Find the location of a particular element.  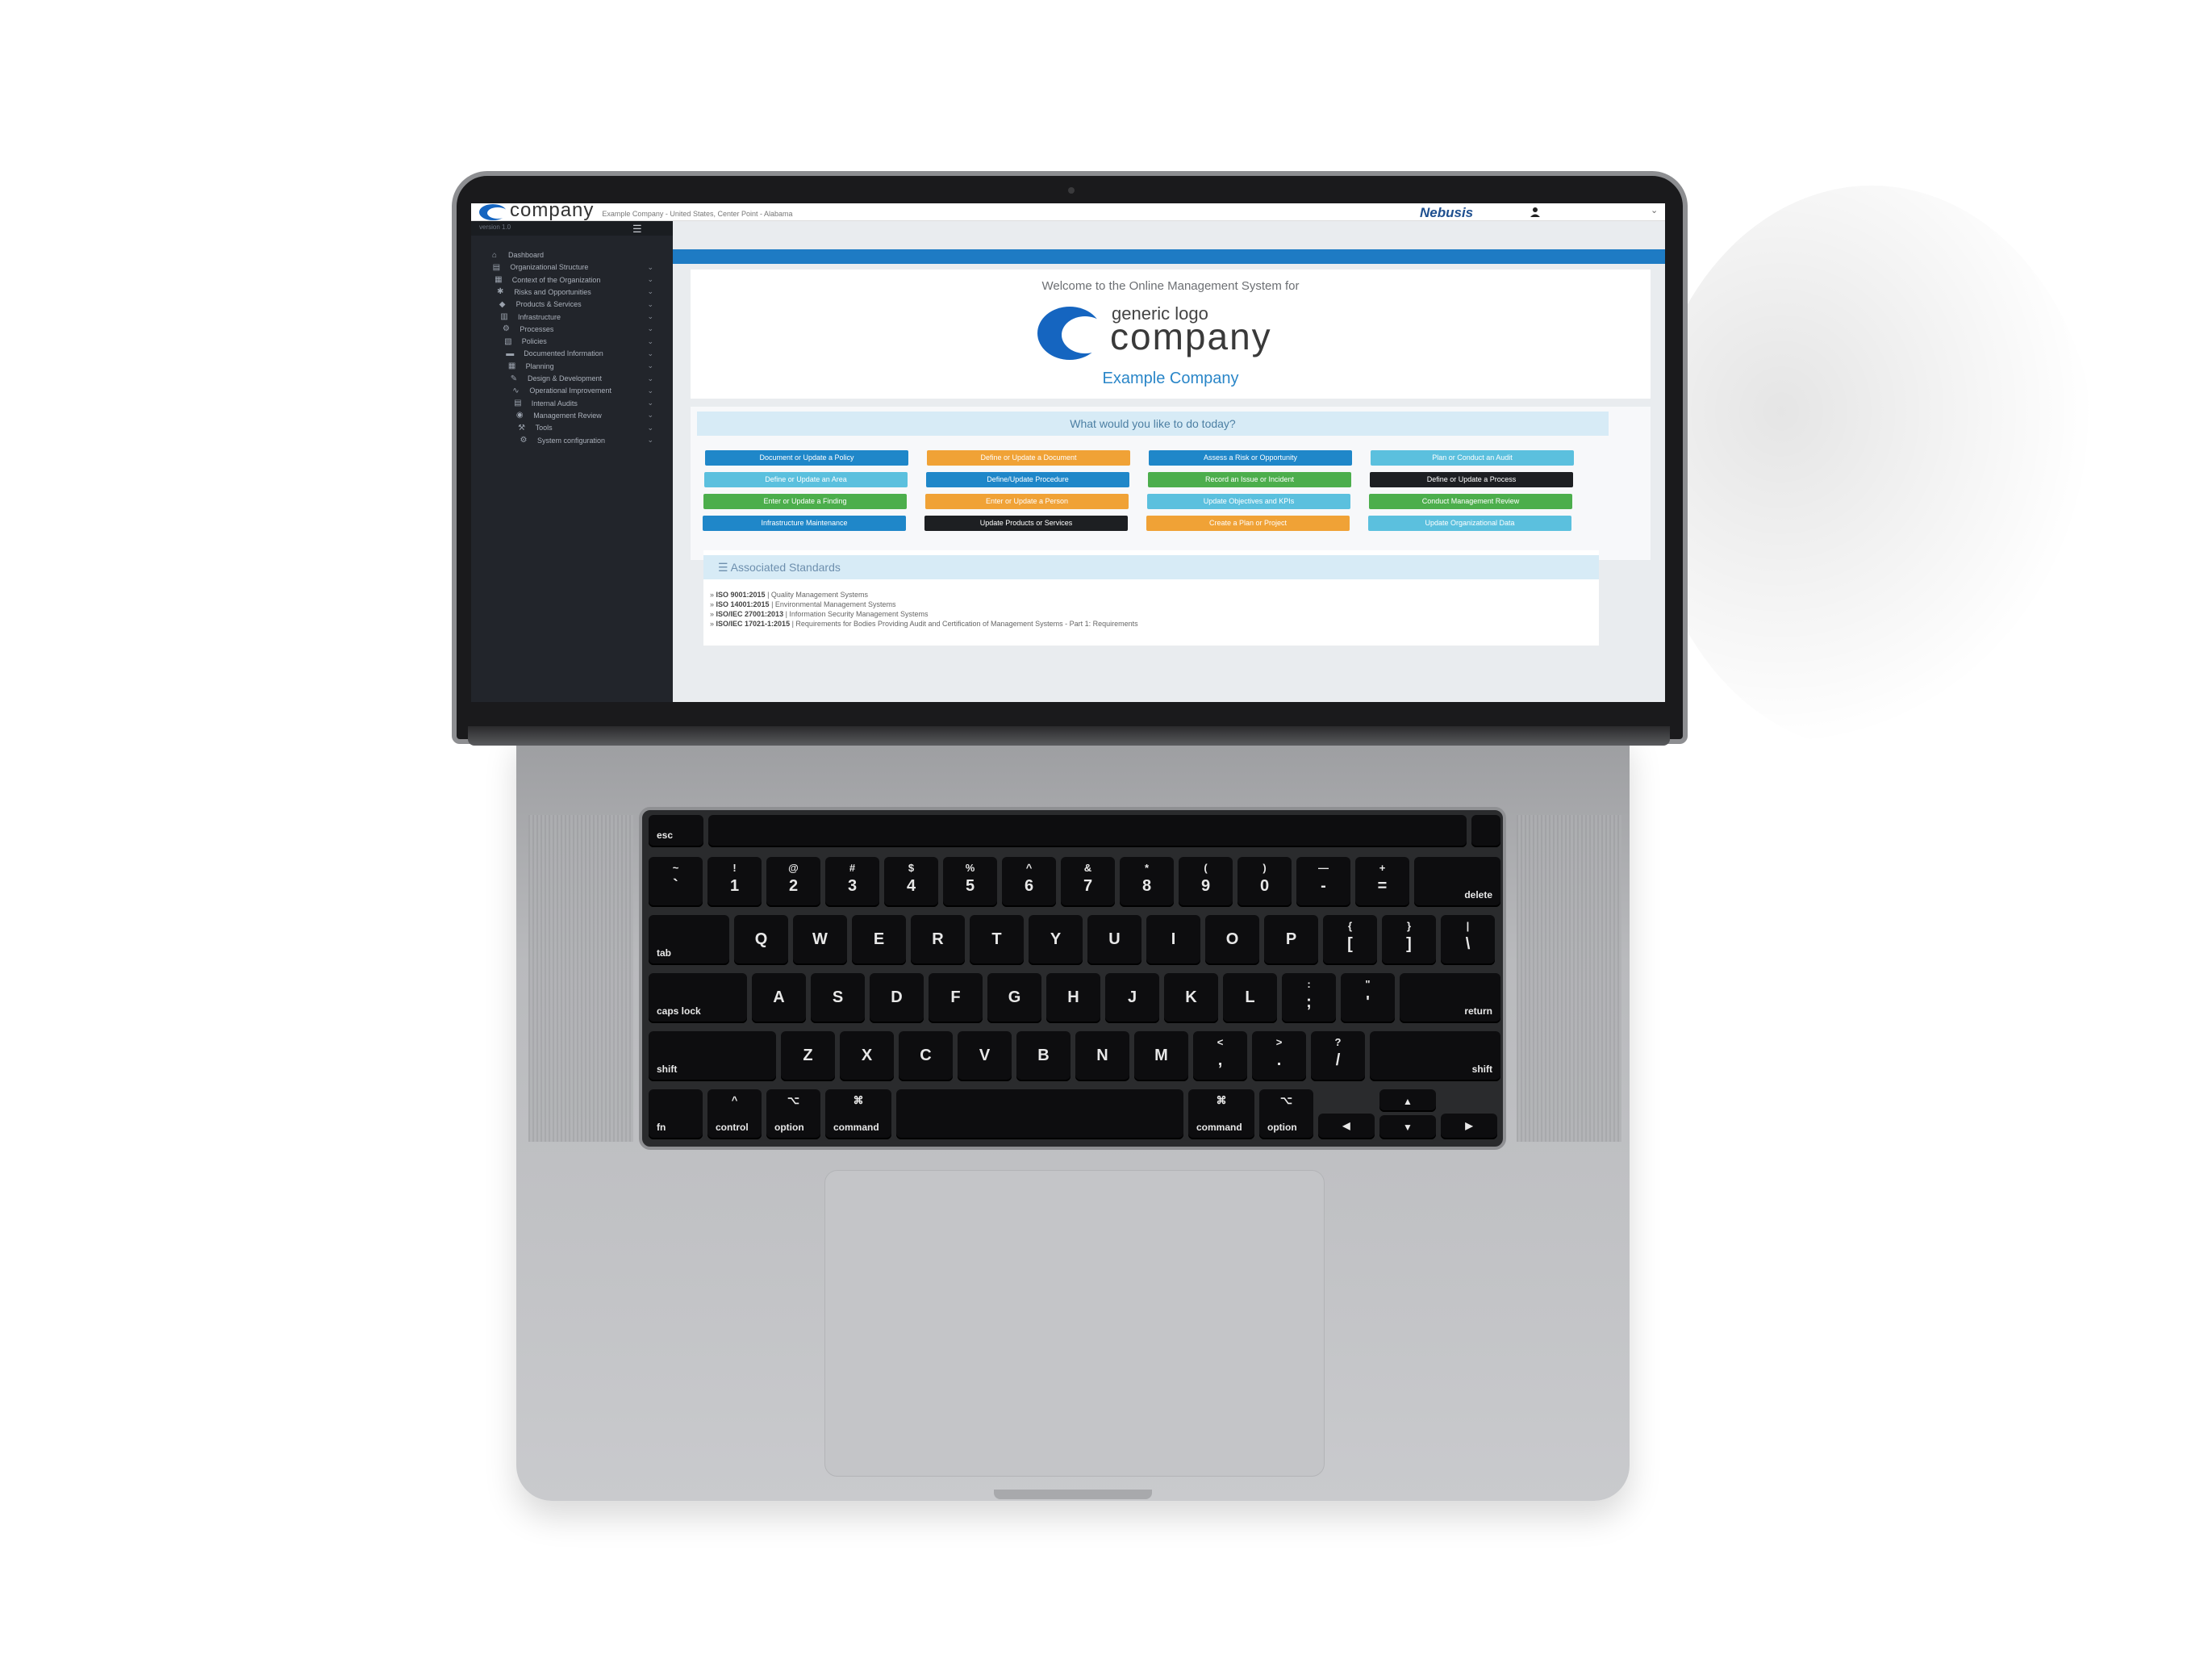

arrow-down-key: ▼ is located at coordinates (1407, 1127).